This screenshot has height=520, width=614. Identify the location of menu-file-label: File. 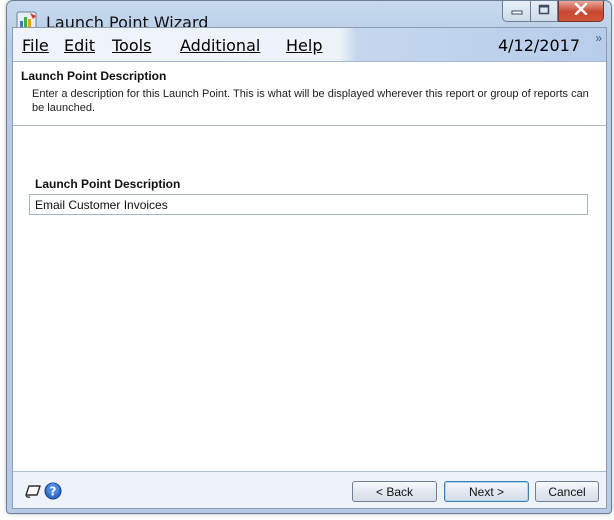
(35, 45).